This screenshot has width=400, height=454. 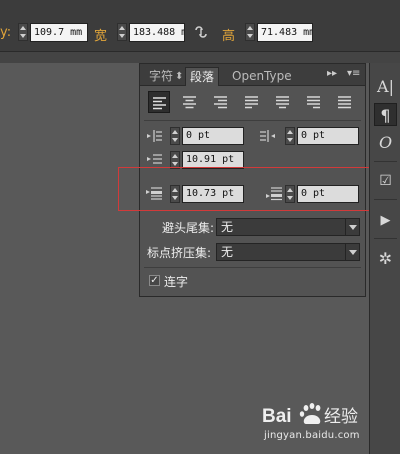 I want to click on play-icon: ▶, so click(x=385, y=220).